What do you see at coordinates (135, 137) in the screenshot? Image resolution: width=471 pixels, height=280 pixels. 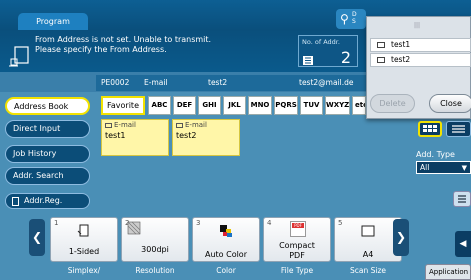 I see `address-entry: E-mail test1` at bounding box center [135, 137].